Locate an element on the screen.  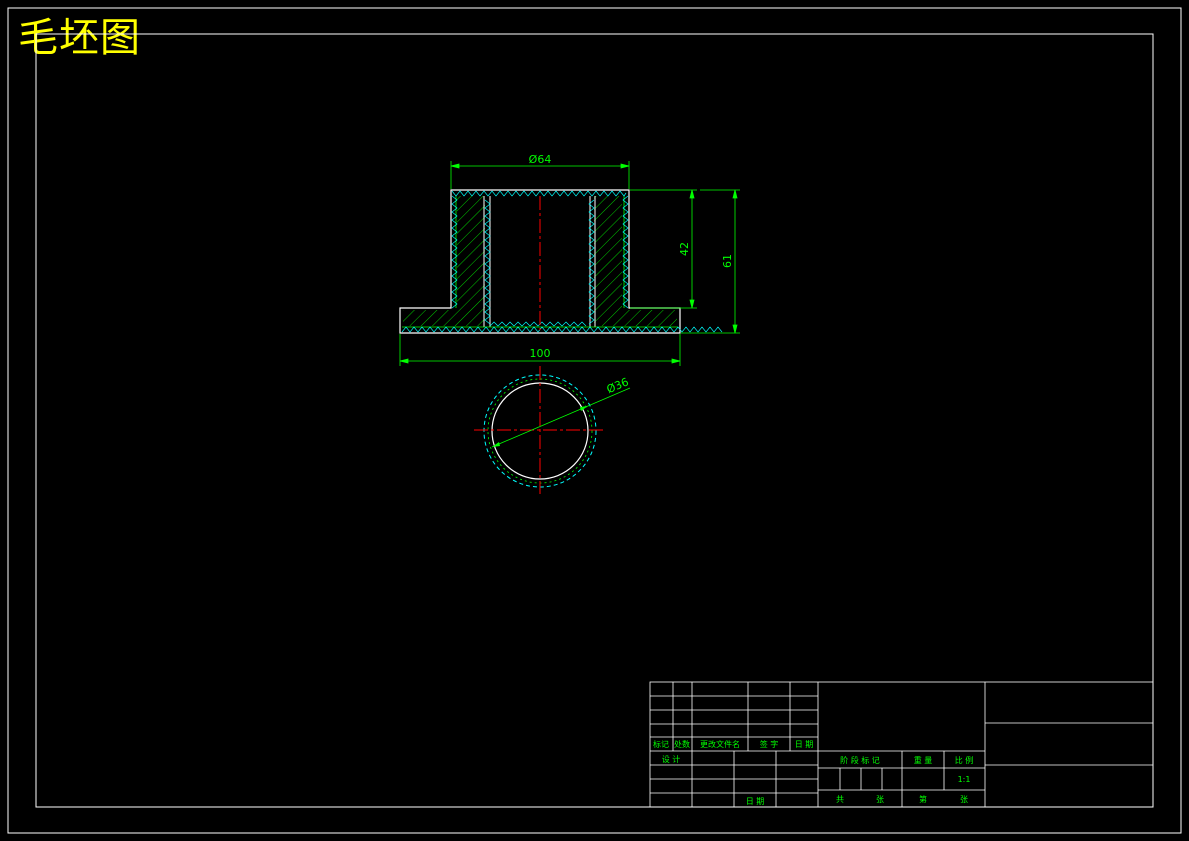
date-label: 日 期 is located at coordinates (755, 801).